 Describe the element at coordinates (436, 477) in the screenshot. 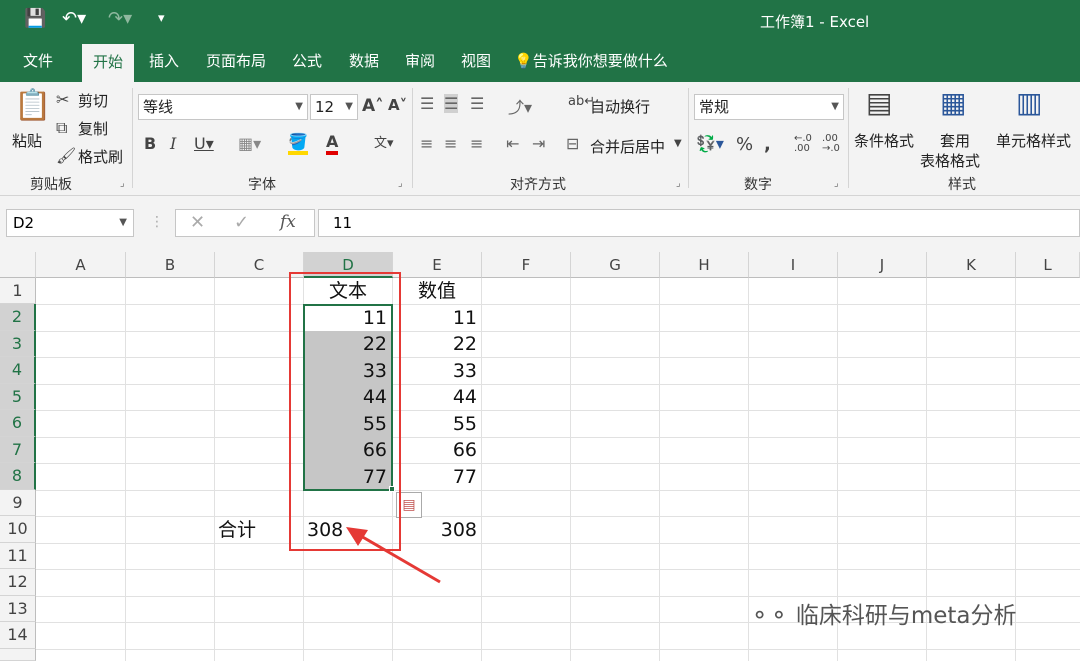

I see `cell-e8: 77` at that location.